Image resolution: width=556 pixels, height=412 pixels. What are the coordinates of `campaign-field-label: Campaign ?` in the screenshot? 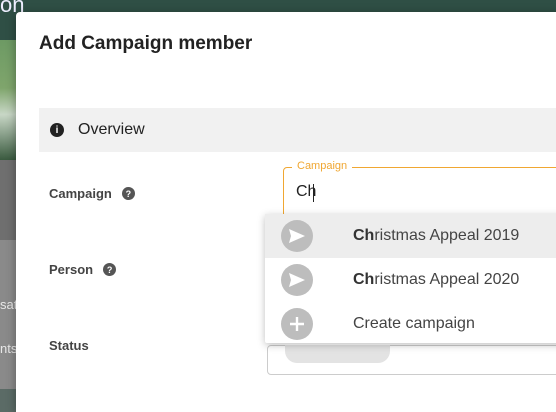 It's located at (92, 193).